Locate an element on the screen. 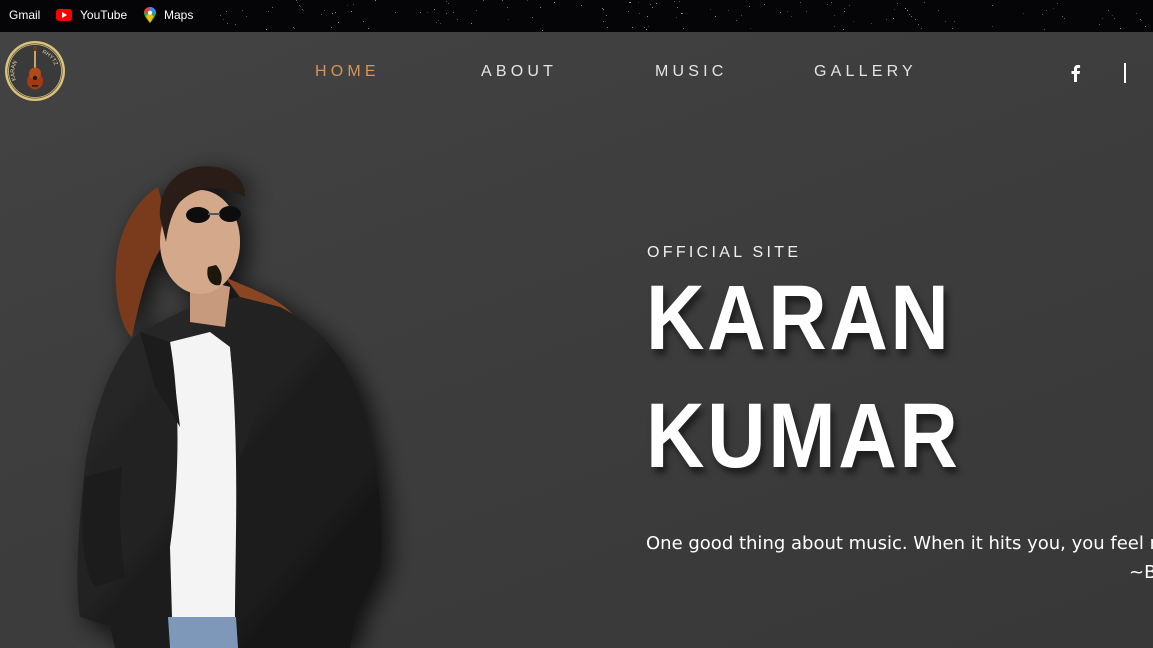 This screenshot has width=1153, height=648. nav-gallery: GALLERY is located at coordinates (865, 72).